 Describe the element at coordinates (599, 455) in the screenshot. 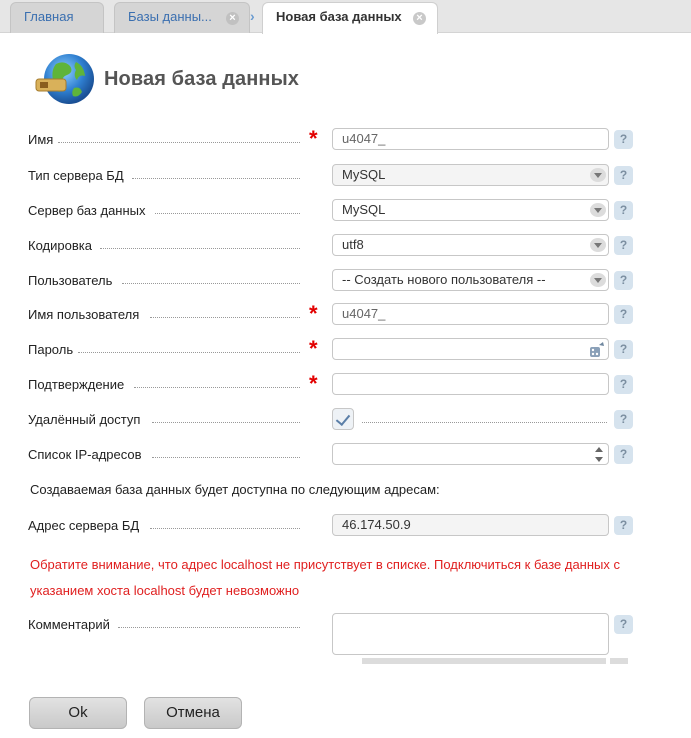

I see `stepper-icon` at that location.